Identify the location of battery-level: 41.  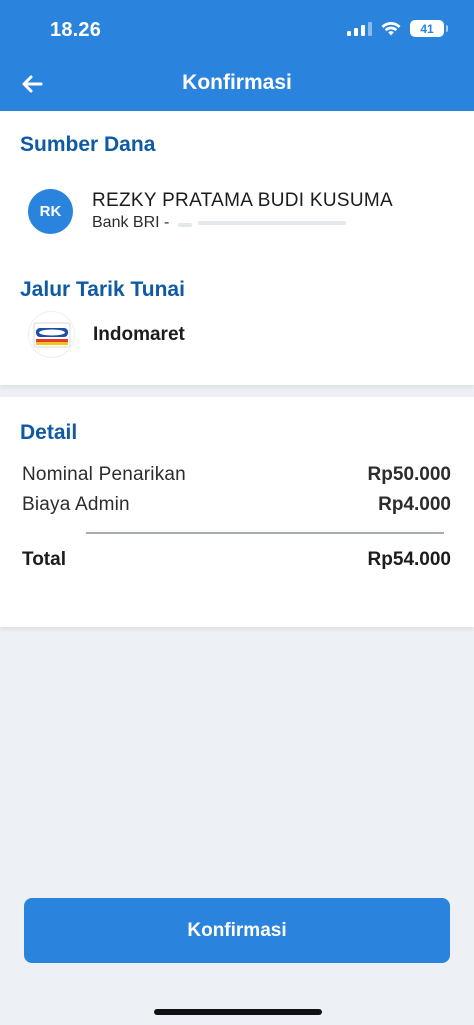
(427, 28).